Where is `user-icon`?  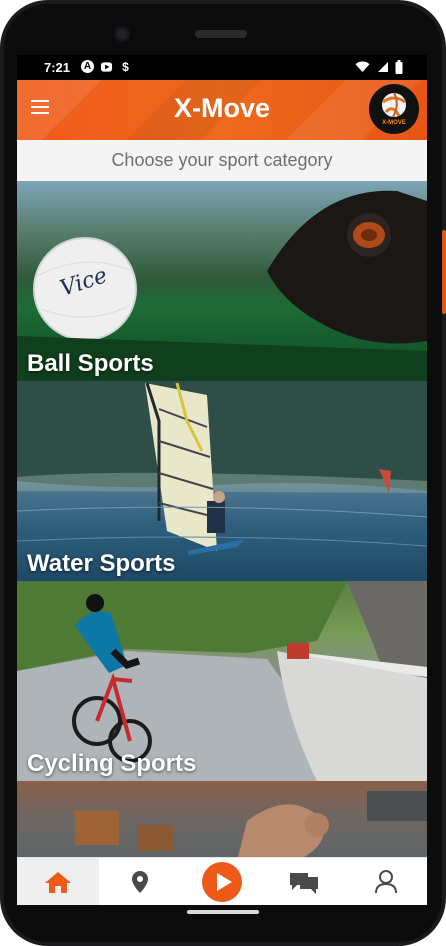 user-icon is located at coordinates (386, 882).